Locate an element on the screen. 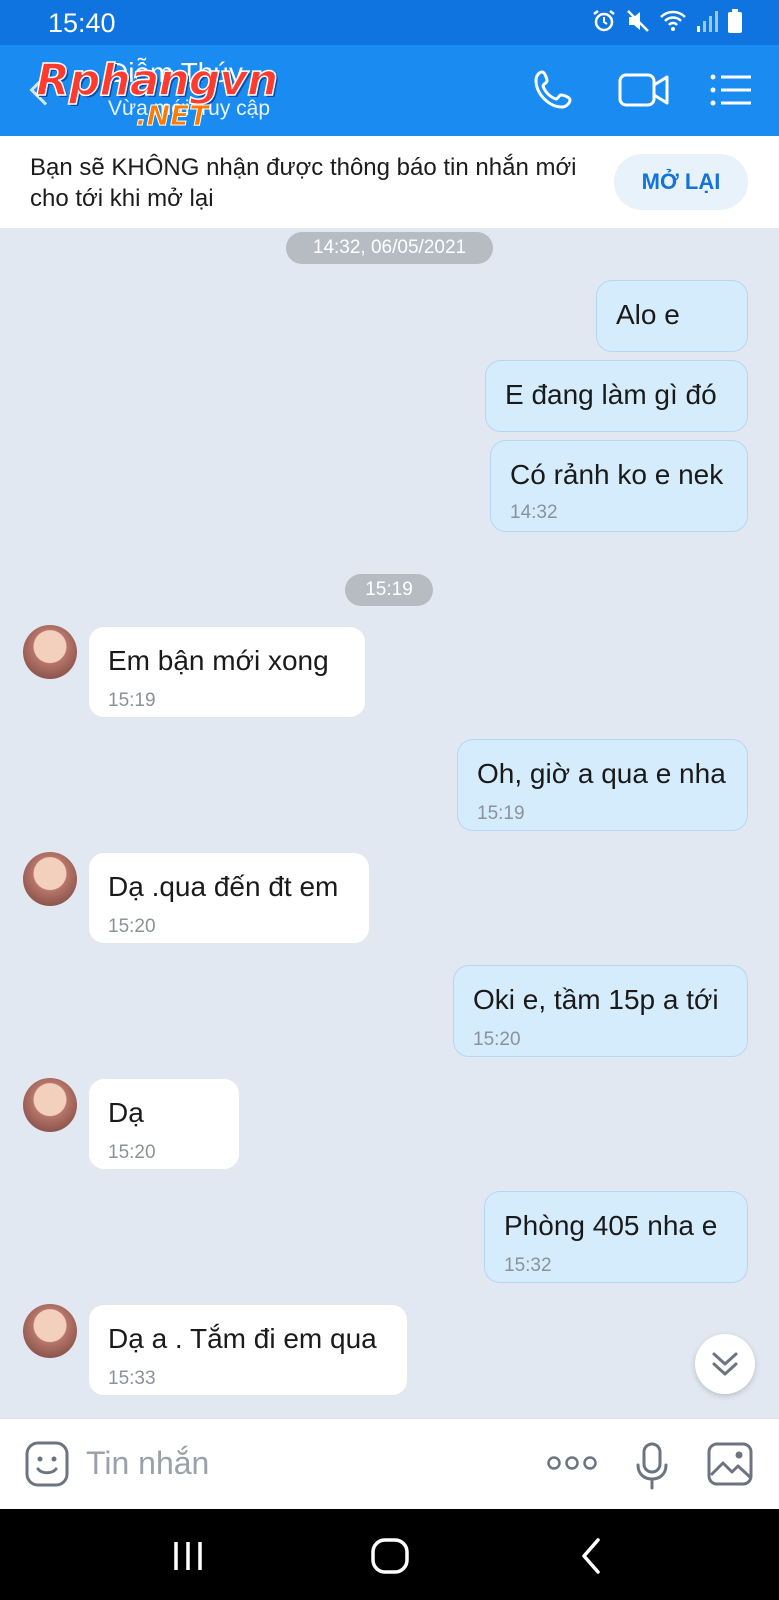  status-icons is located at coordinates (667, 23).